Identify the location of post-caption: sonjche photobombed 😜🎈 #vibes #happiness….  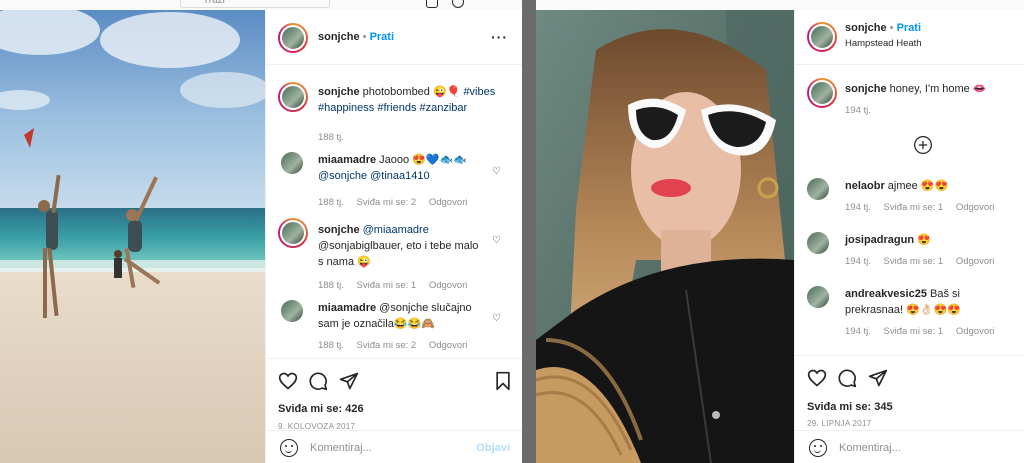
(394, 115).